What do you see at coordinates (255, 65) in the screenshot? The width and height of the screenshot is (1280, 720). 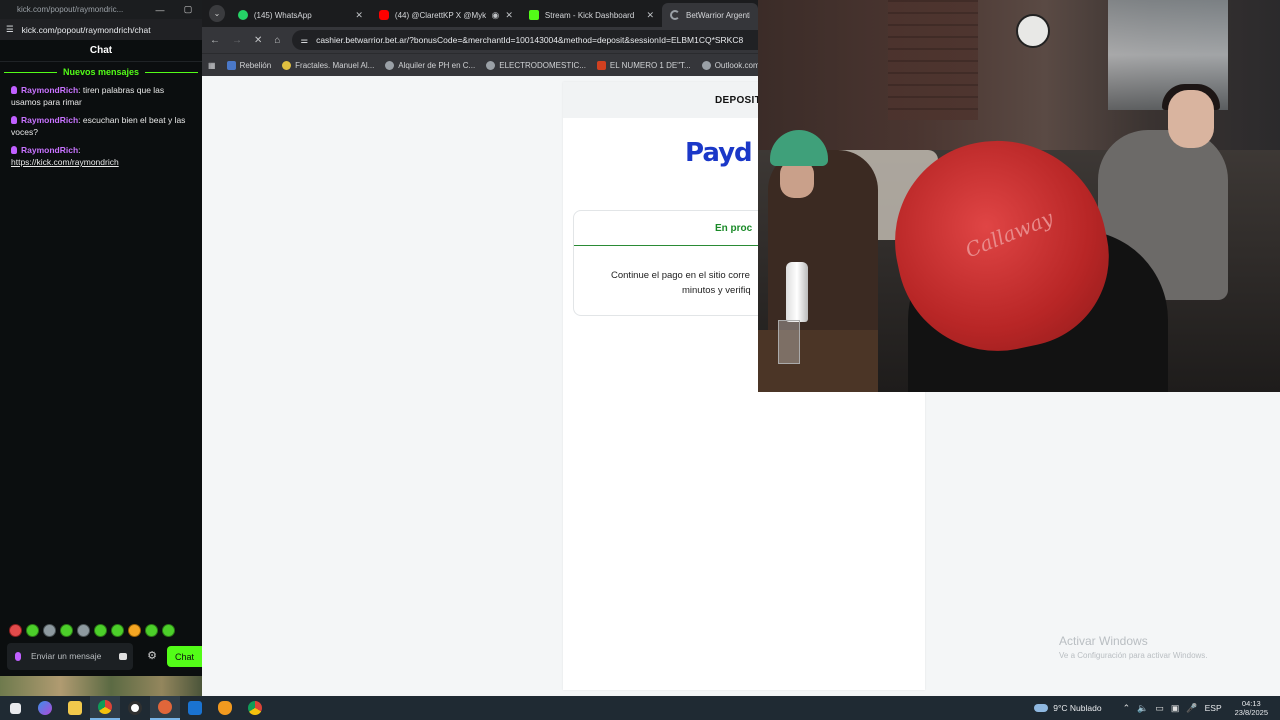 I see `bookmark-label: Rebelión` at bounding box center [255, 65].